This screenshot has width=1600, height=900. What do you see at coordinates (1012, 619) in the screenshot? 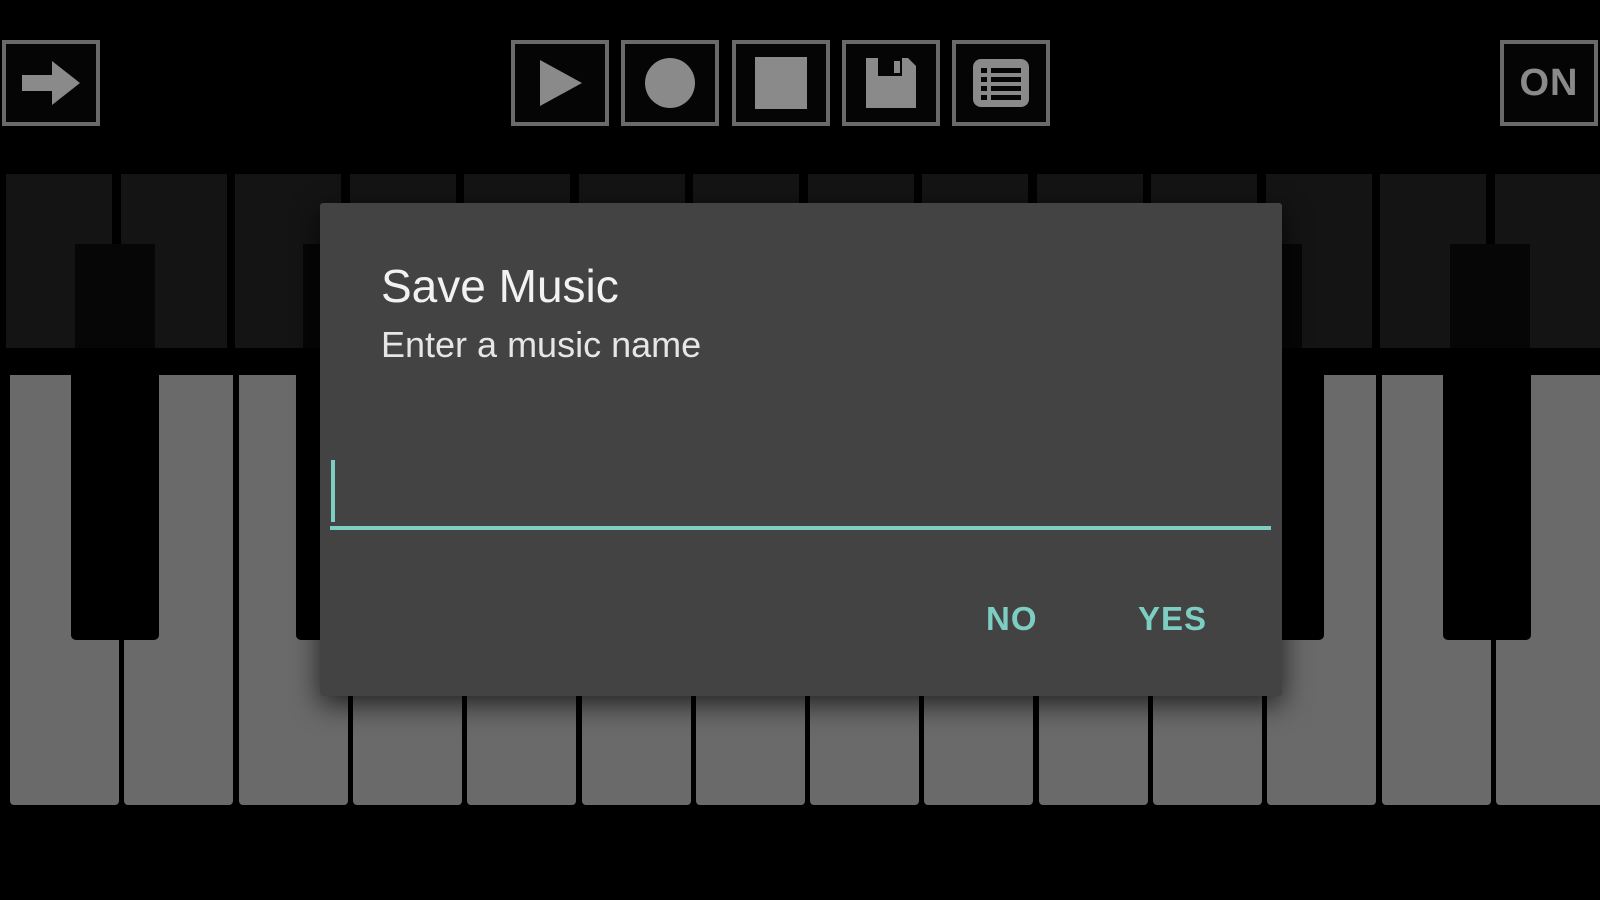
I see `no-button: NO` at bounding box center [1012, 619].